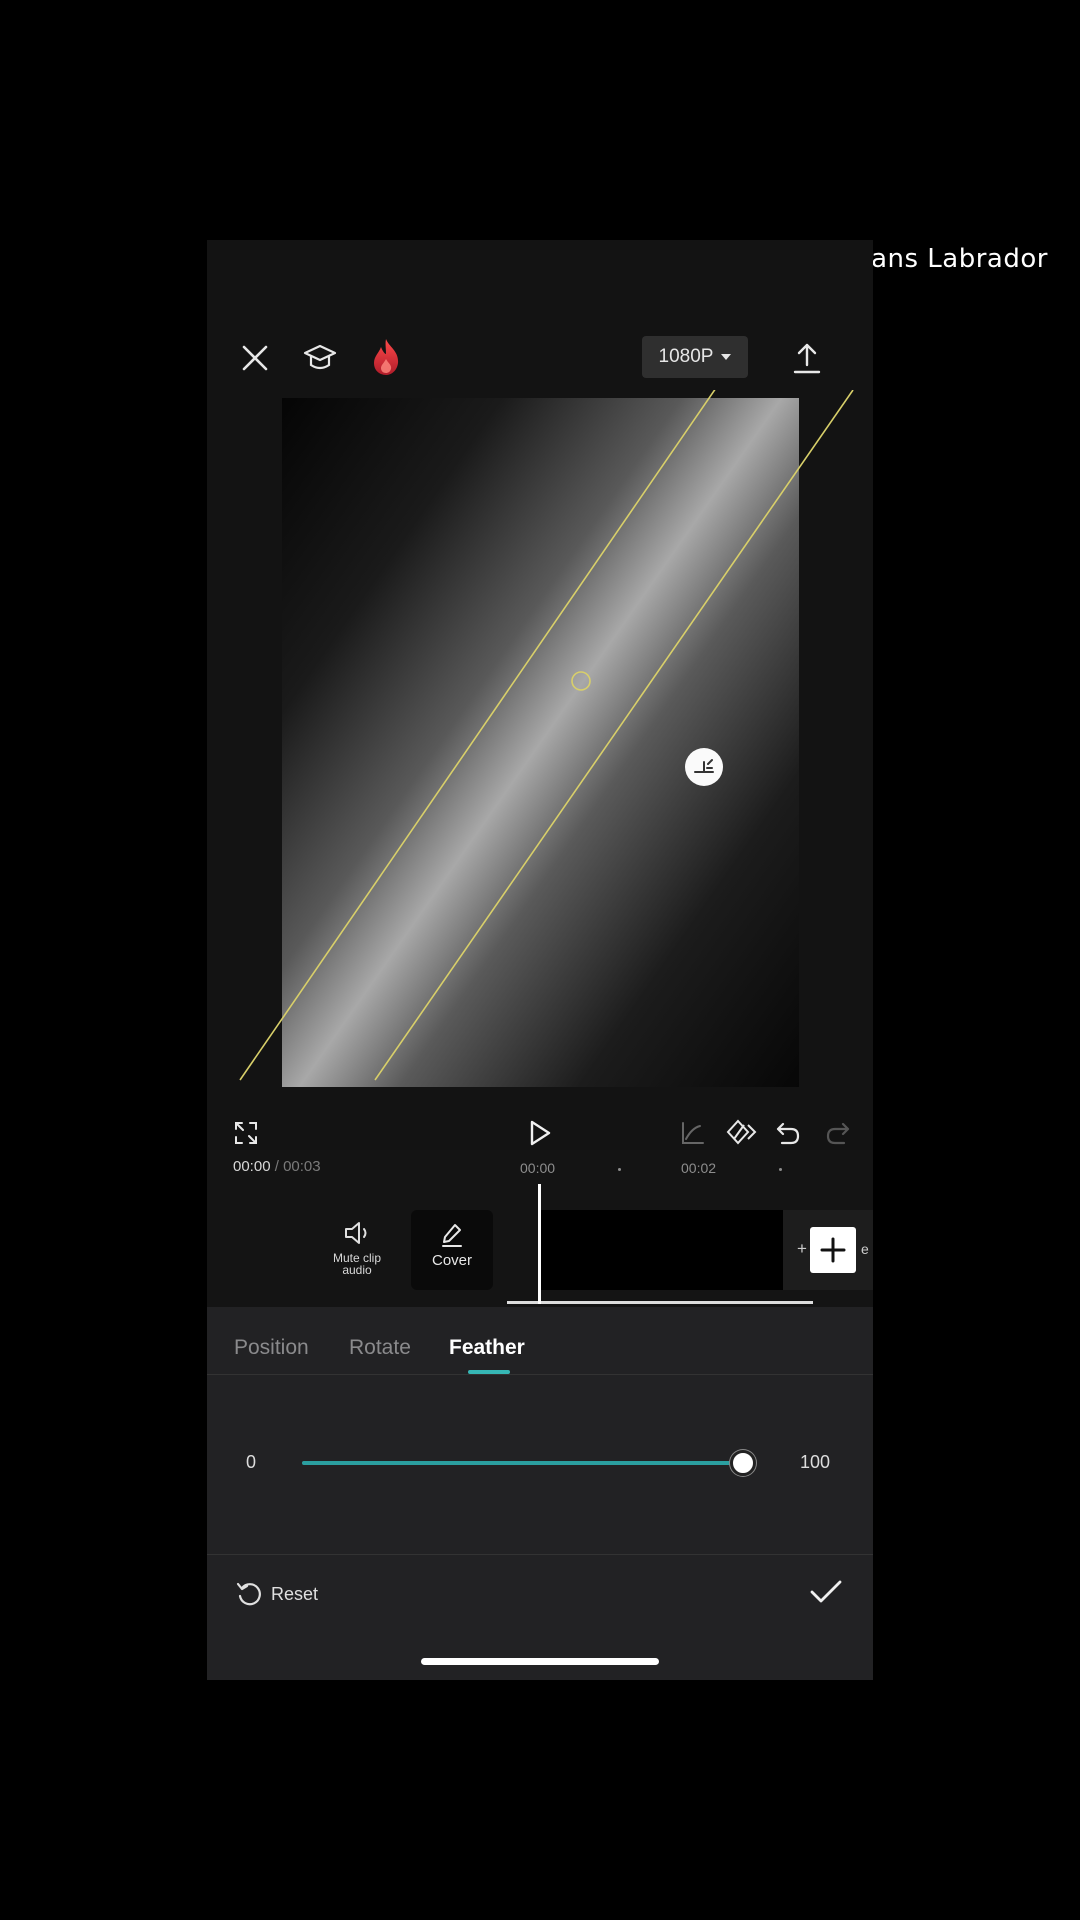 This screenshot has width=1080, height=1920. What do you see at coordinates (246, 1133) in the screenshot?
I see `fullscreen-icon` at bounding box center [246, 1133].